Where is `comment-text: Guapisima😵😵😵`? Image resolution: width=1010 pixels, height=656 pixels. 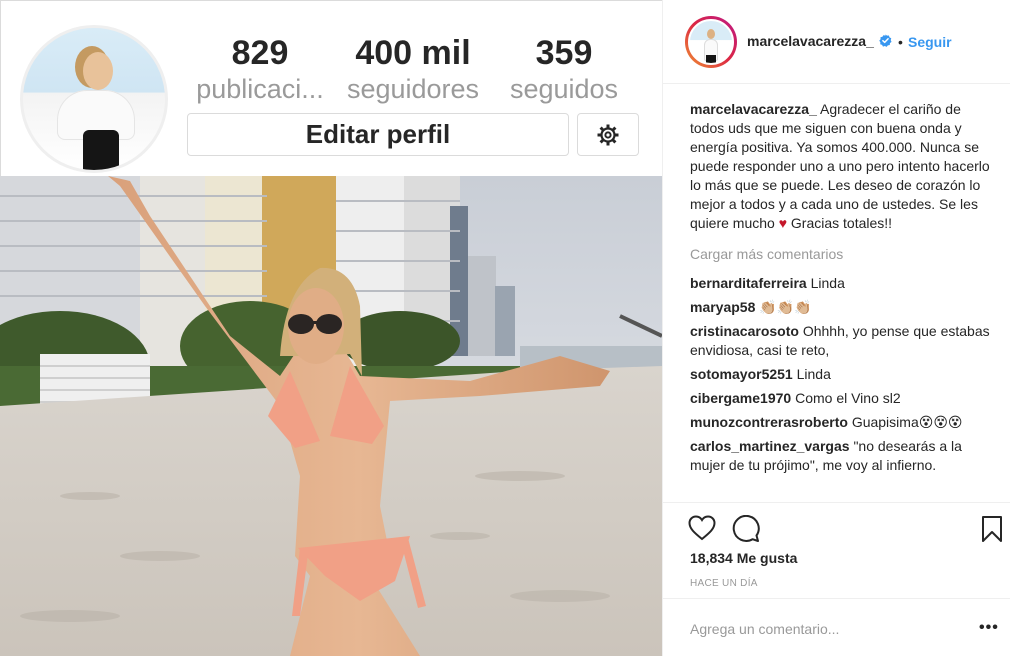
comment-text: Guapisima😵😵😵 is located at coordinates (907, 422).